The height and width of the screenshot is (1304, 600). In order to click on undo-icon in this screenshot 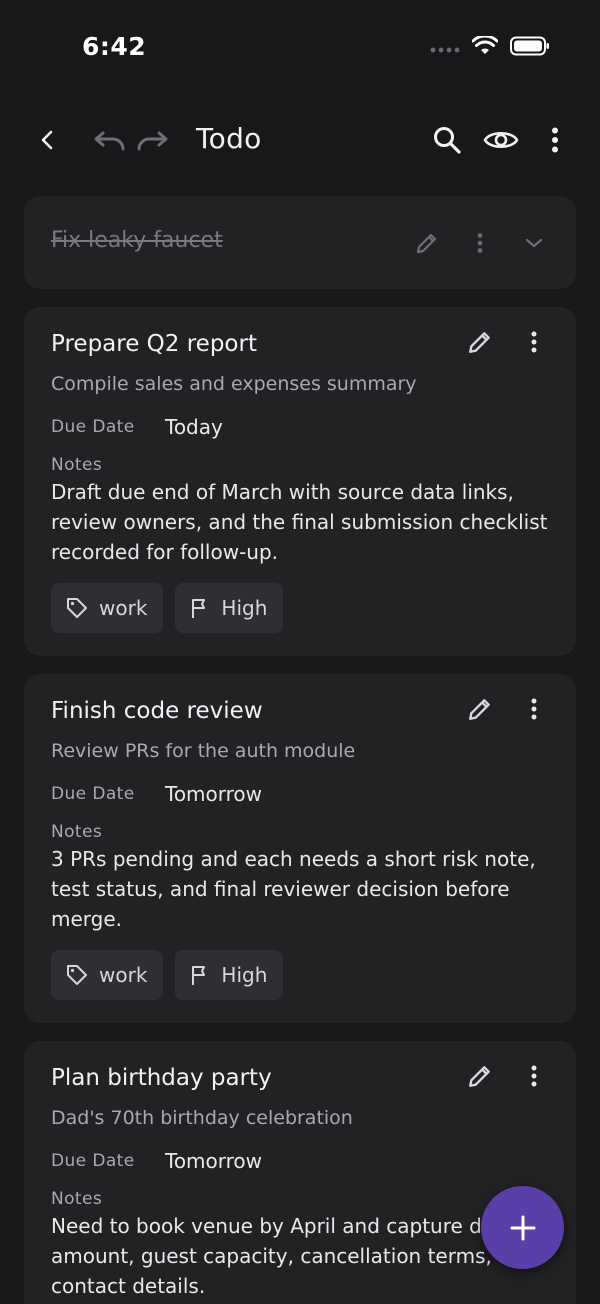, I will do `click(109, 141)`.